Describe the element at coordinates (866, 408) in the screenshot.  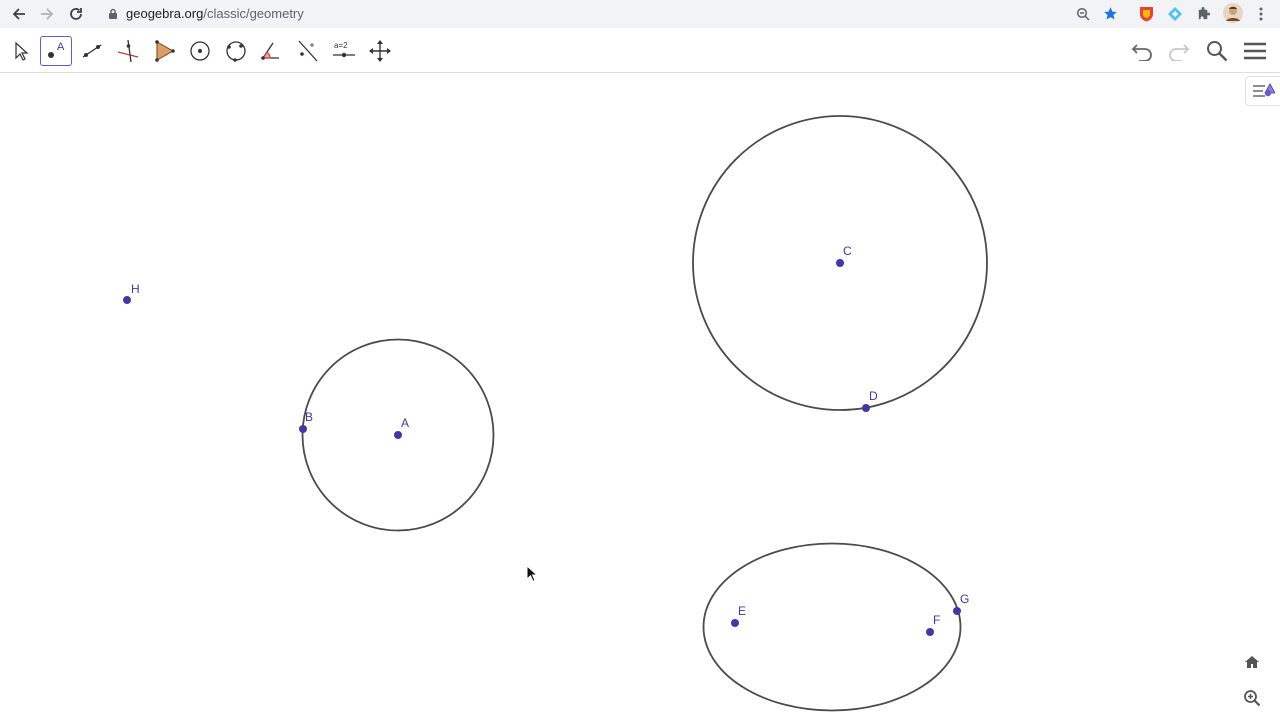
I see `point-d-dot` at that location.